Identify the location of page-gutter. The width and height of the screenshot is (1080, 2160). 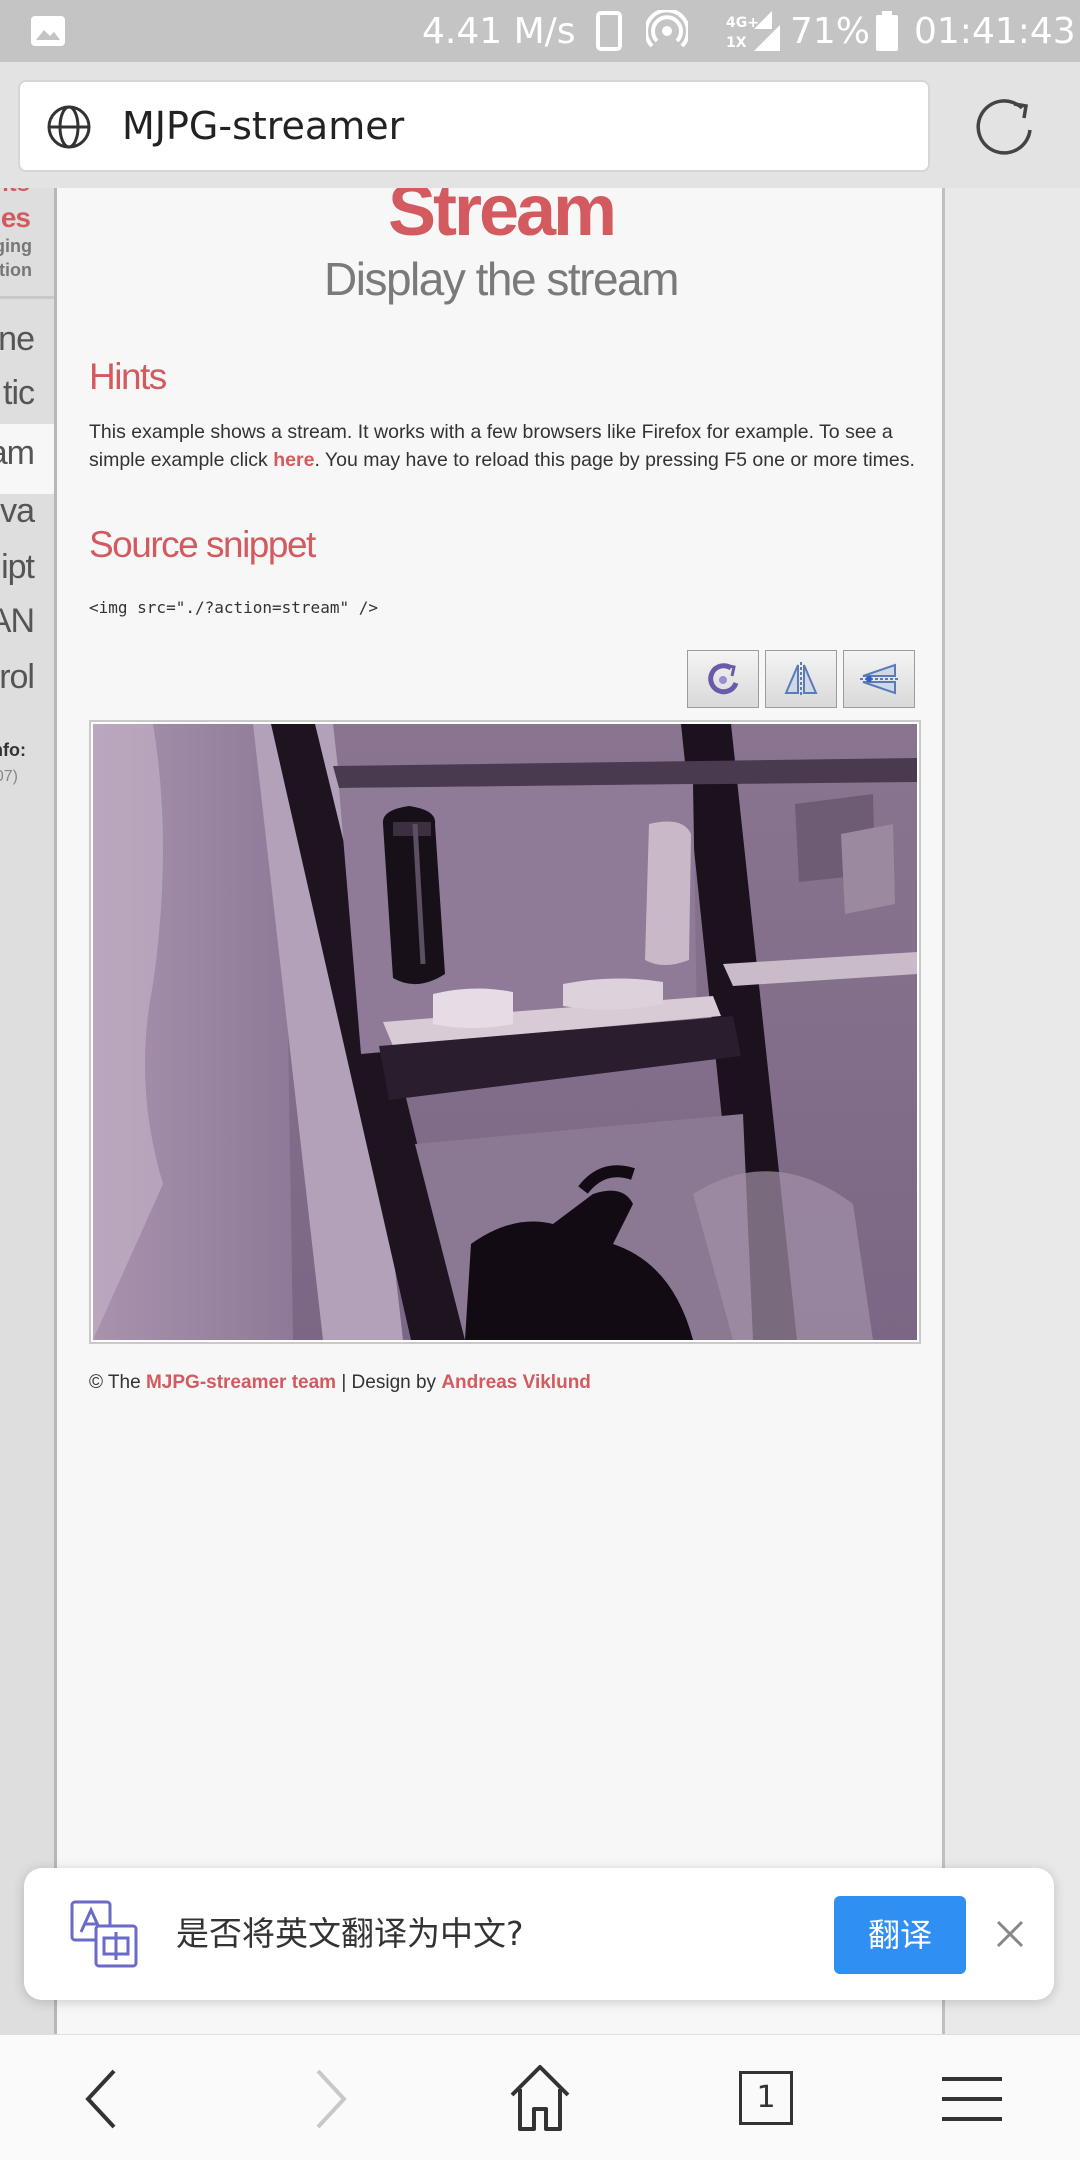
(1014, 1111).